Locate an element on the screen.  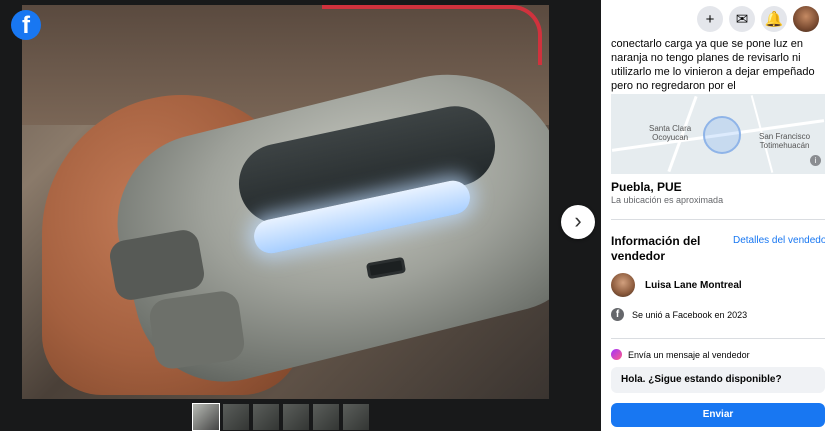
chevron-right-icon: › is located at coordinates (578, 220).